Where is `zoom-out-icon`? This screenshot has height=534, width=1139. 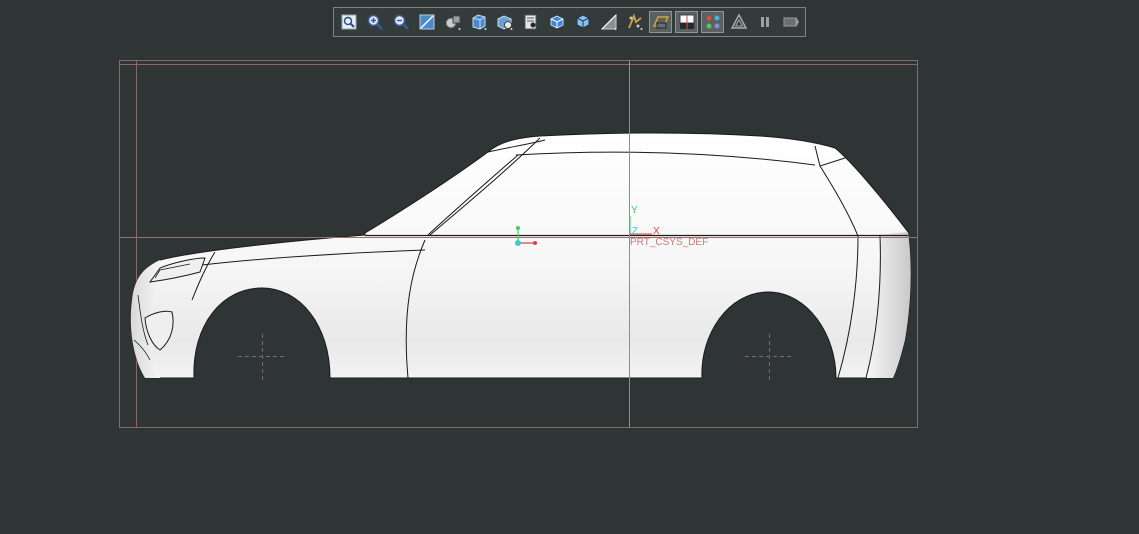 zoom-out-icon is located at coordinates (401, 22).